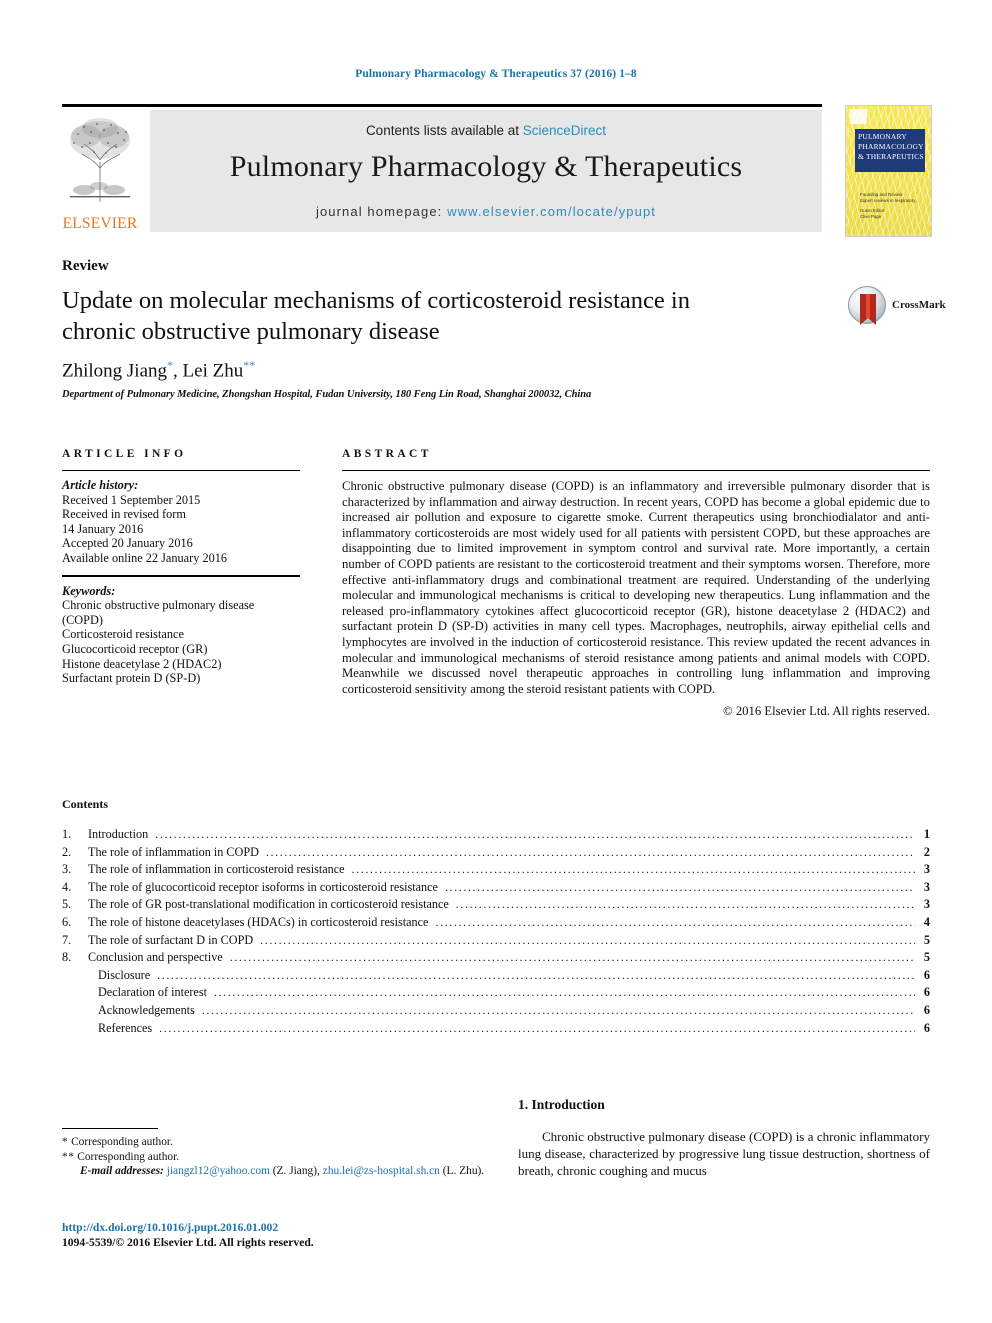 The width and height of the screenshot is (992, 1323). What do you see at coordinates (486, 166) in the screenshot?
I see `journal-title: Pulmonary Pharmacology & Therapeutics` at bounding box center [486, 166].